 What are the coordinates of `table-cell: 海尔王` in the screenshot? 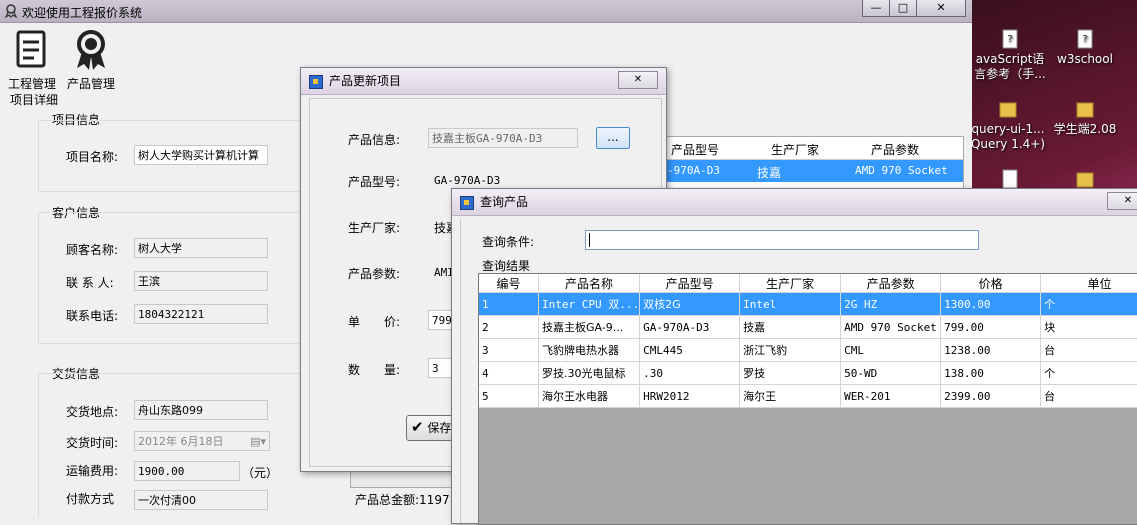 It's located at (790, 396).